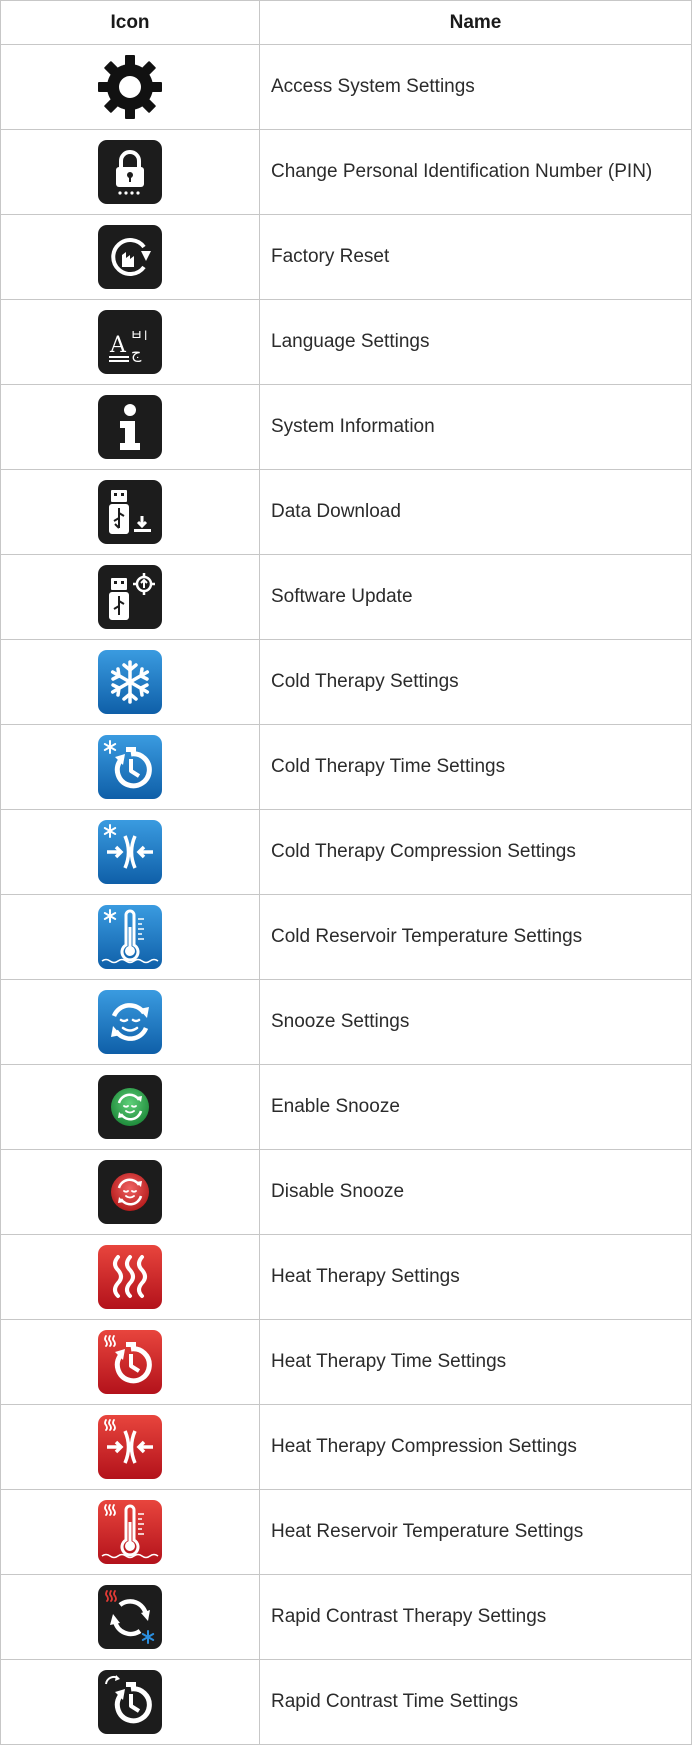 The width and height of the screenshot is (693, 1745). What do you see at coordinates (130, 1022) in the screenshot?
I see `snooze-icon` at bounding box center [130, 1022].